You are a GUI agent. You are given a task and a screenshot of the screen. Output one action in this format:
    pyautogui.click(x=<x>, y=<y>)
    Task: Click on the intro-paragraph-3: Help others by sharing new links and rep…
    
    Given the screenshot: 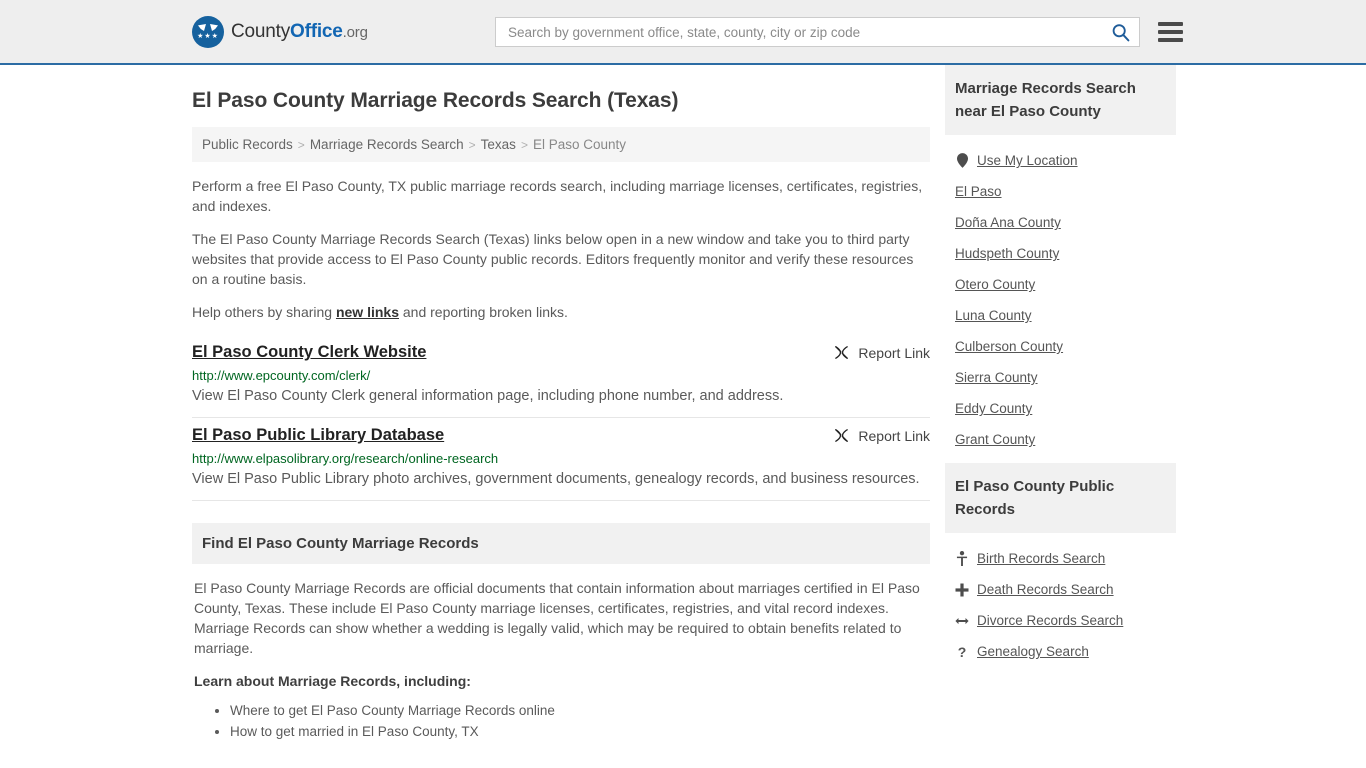 What is the action you would take?
    pyautogui.click(x=561, y=312)
    